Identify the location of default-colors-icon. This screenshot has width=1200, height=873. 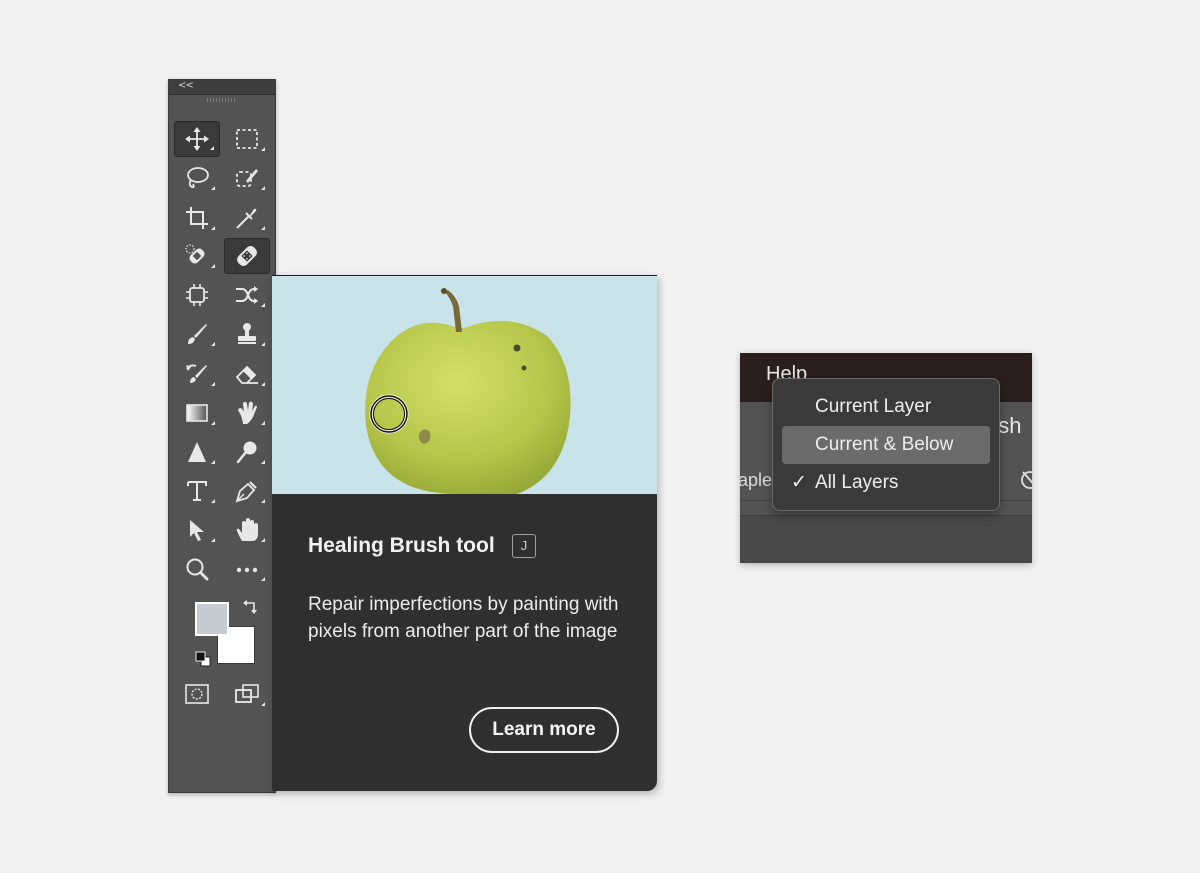
(203, 659).